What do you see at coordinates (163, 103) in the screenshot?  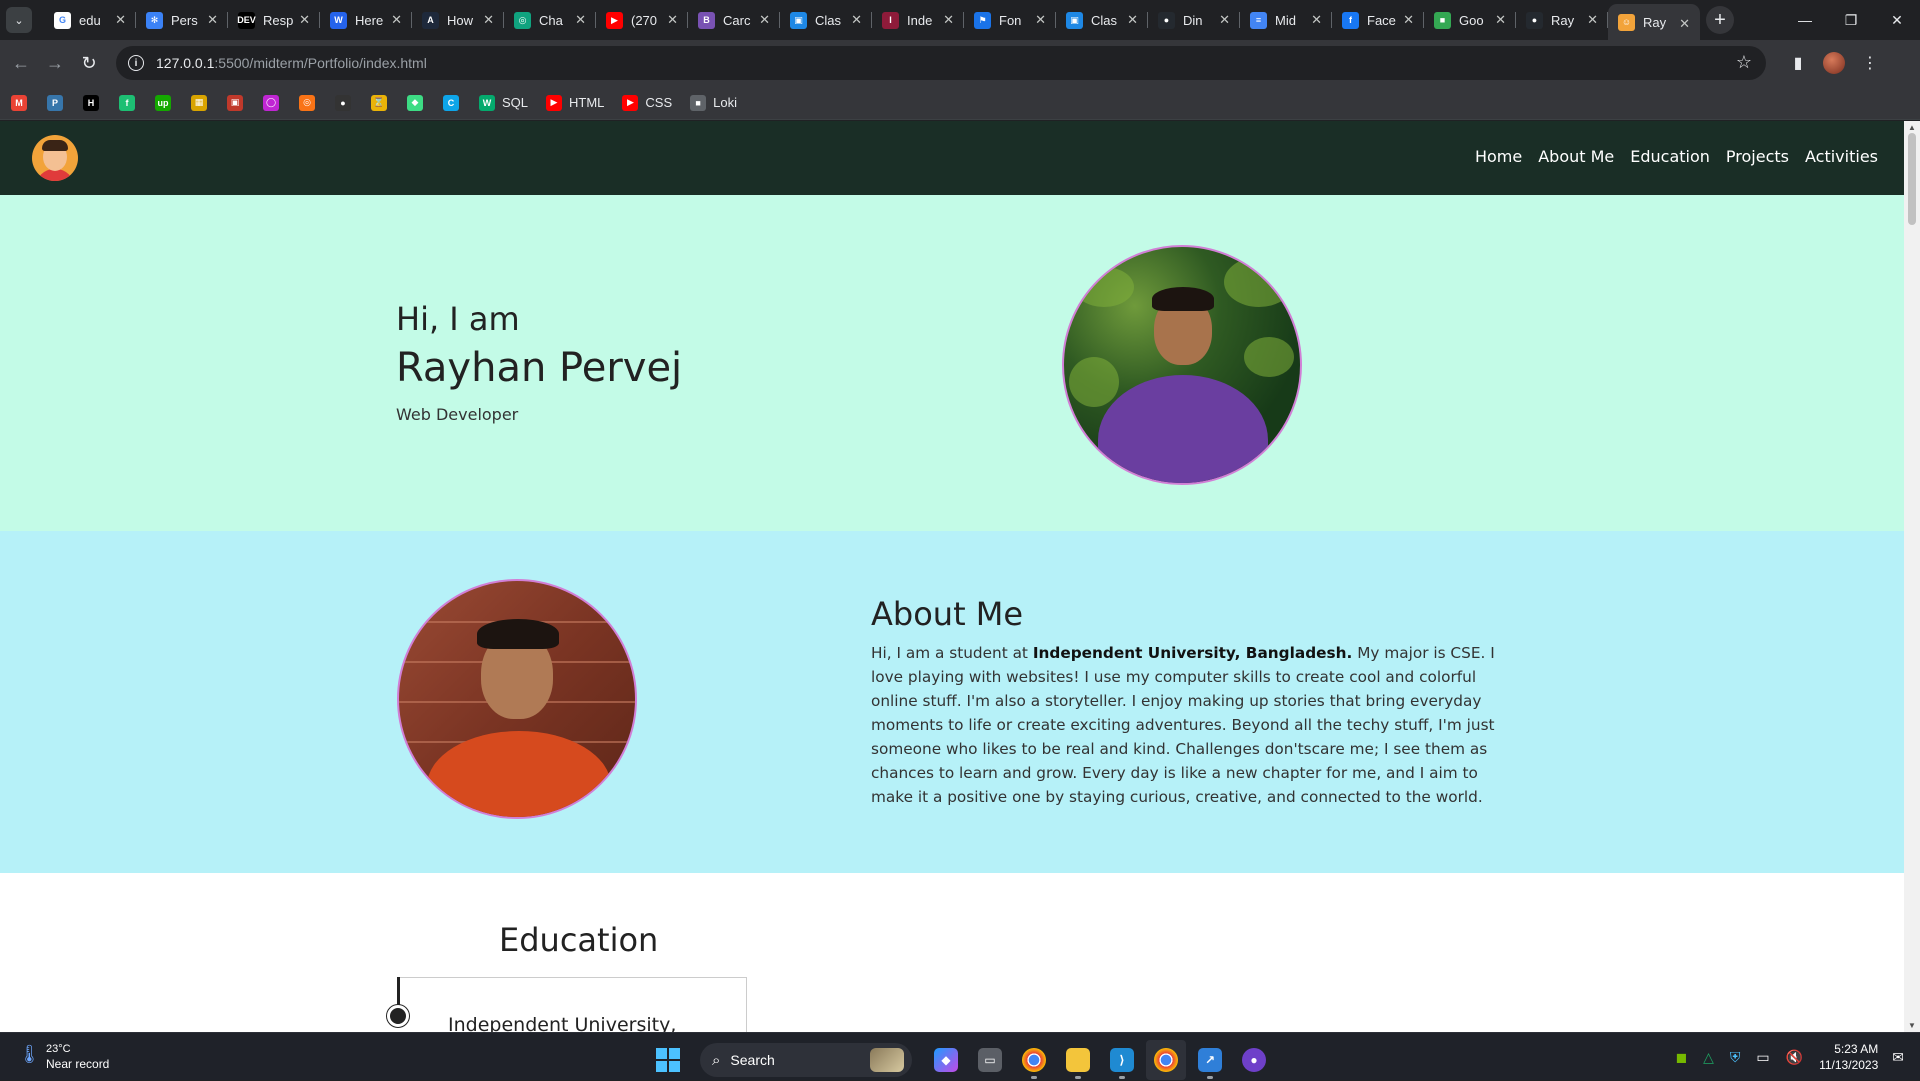 I see `bookmark-item: up` at bounding box center [163, 103].